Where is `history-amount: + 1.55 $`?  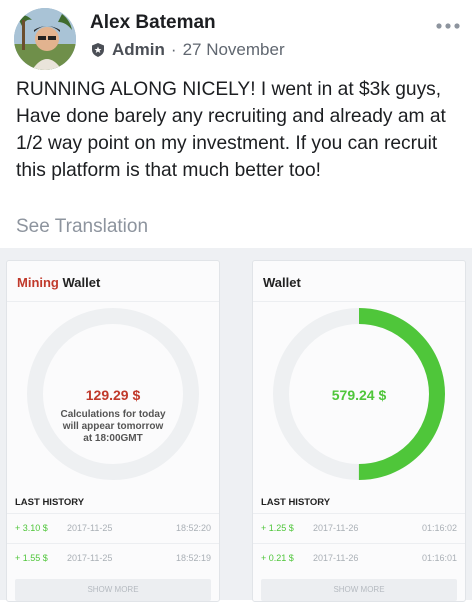 history-amount: + 1.55 $ is located at coordinates (31, 558).